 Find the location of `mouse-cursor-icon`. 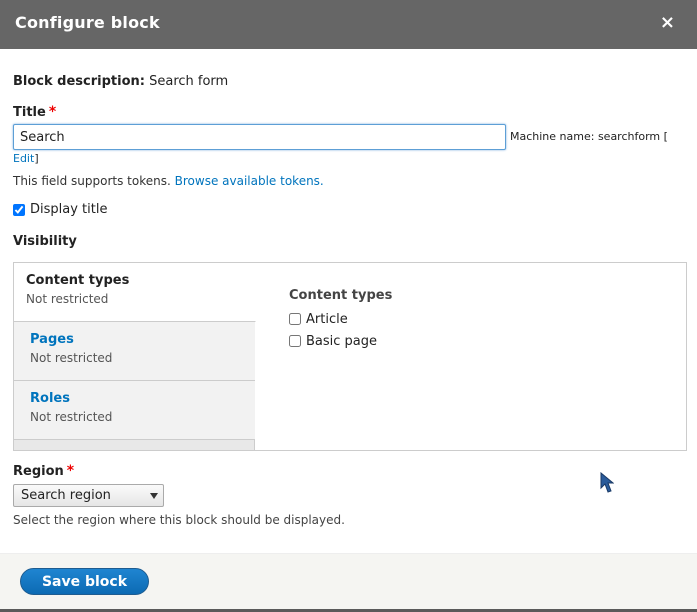

mouse-cursor-icon is located at coordinates (607, 482).